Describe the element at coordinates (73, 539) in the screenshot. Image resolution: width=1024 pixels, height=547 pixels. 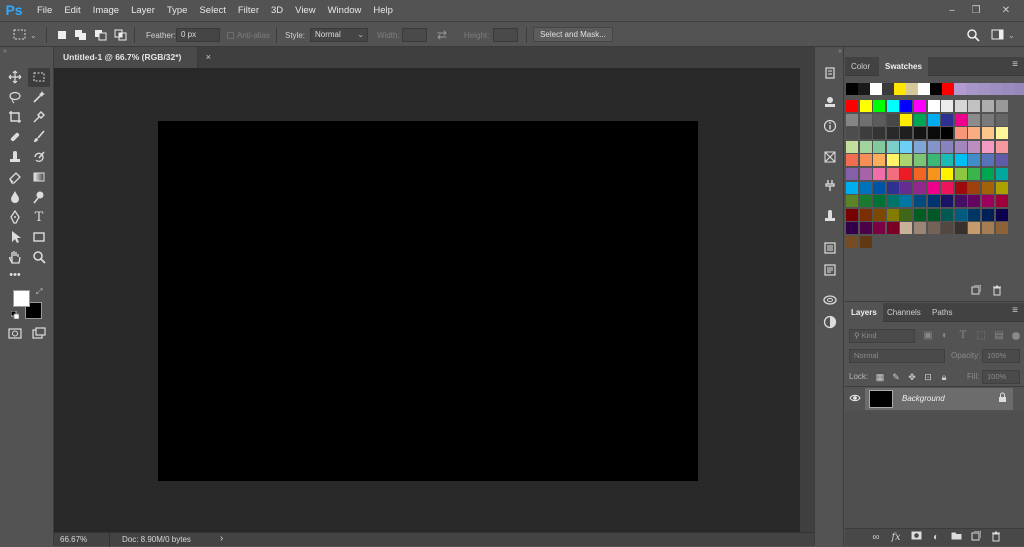
I see `zoom-level: 66.67%` at that location.